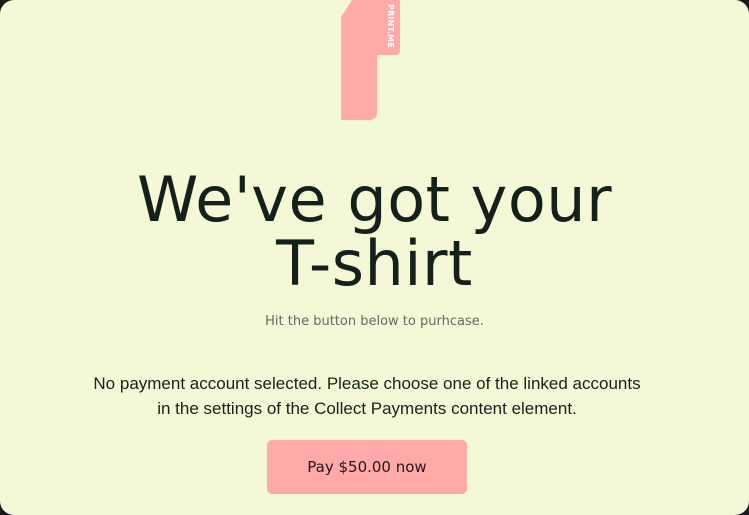 This screenshot has height=515, width=749. Describe the element at coordinates (374, 263) in the screenshot. I see `page-title-line-2: T-shirt` at that location.